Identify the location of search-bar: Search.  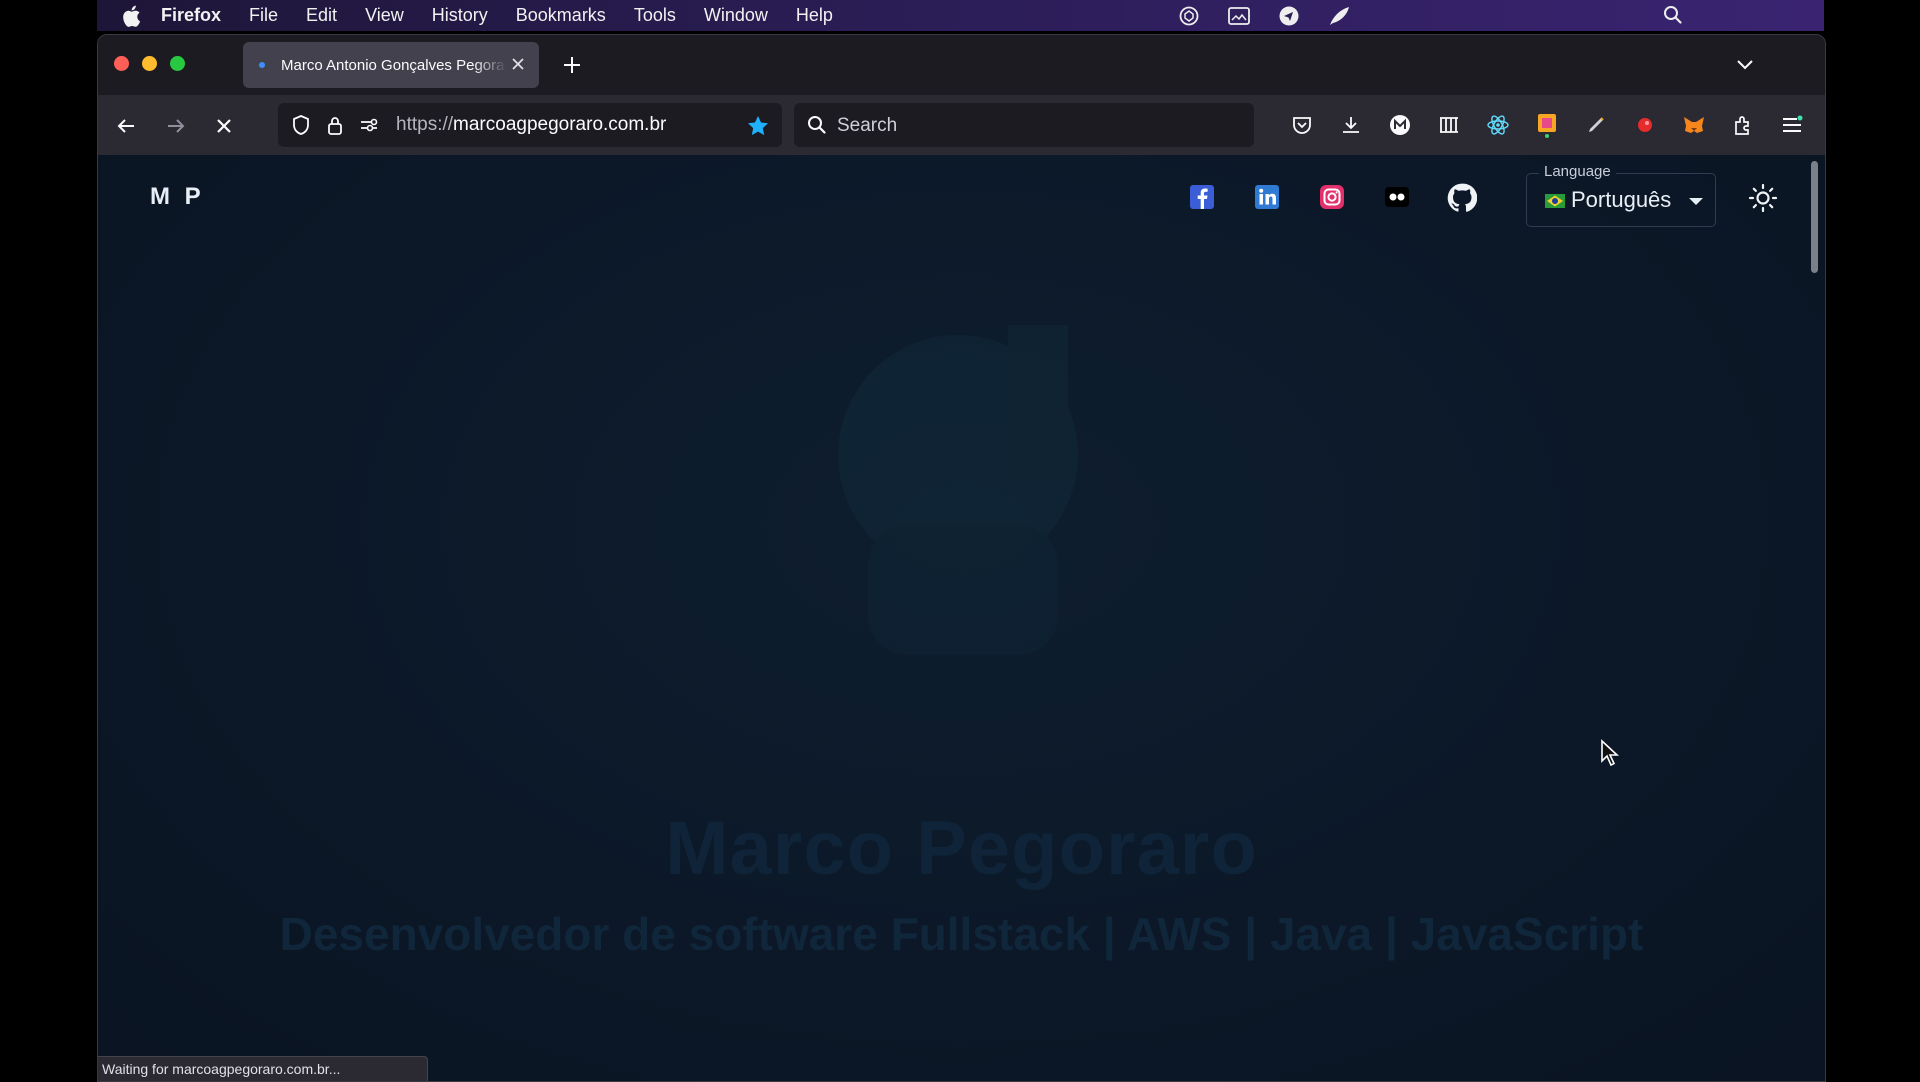
(1024, 125).